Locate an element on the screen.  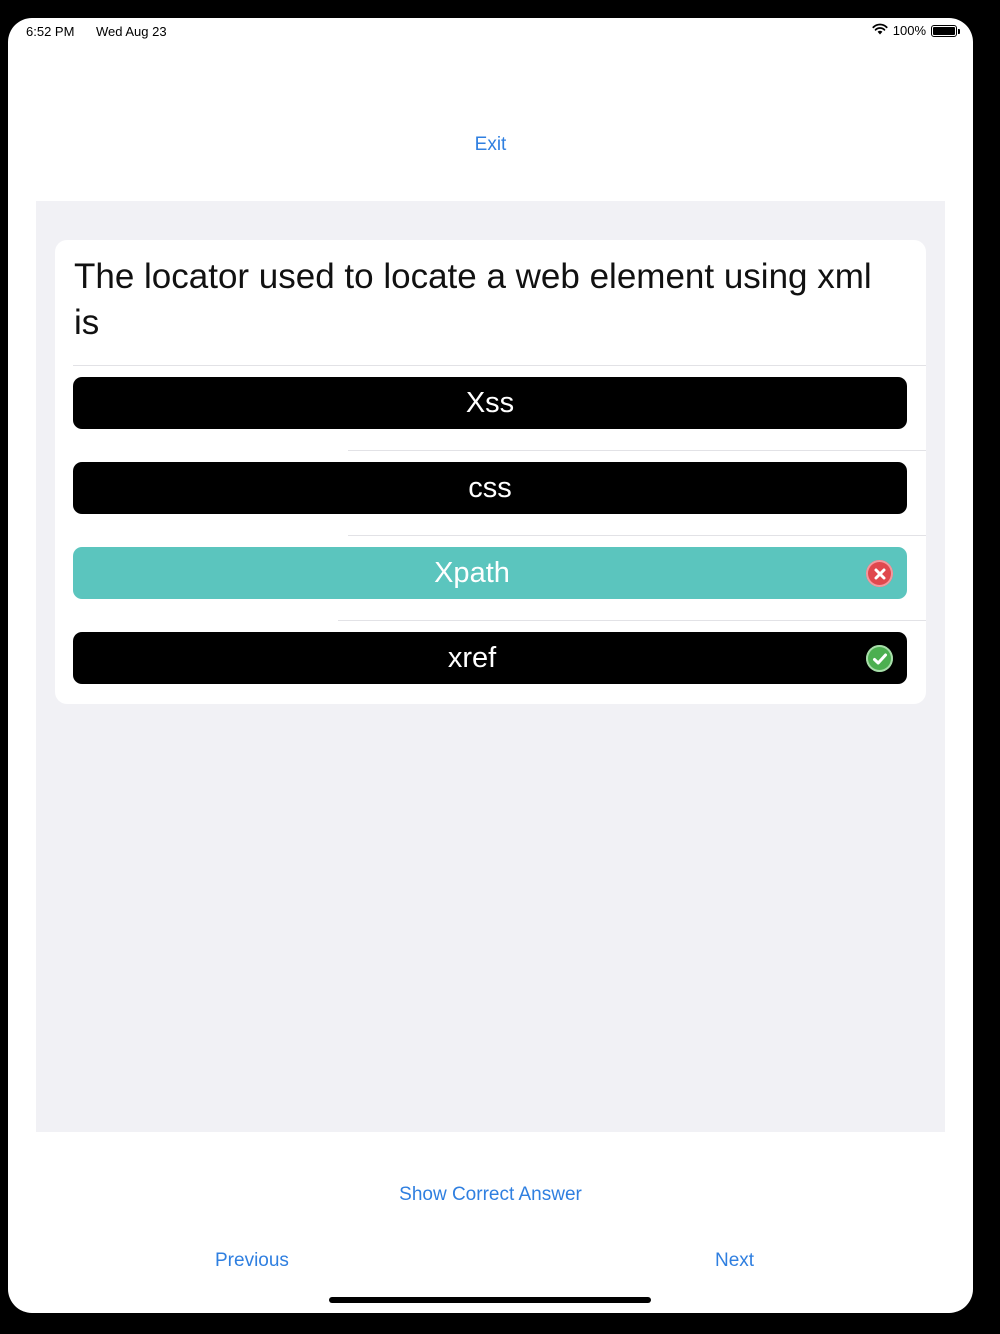
next-button: Next is located at coordinates (734, 1261).